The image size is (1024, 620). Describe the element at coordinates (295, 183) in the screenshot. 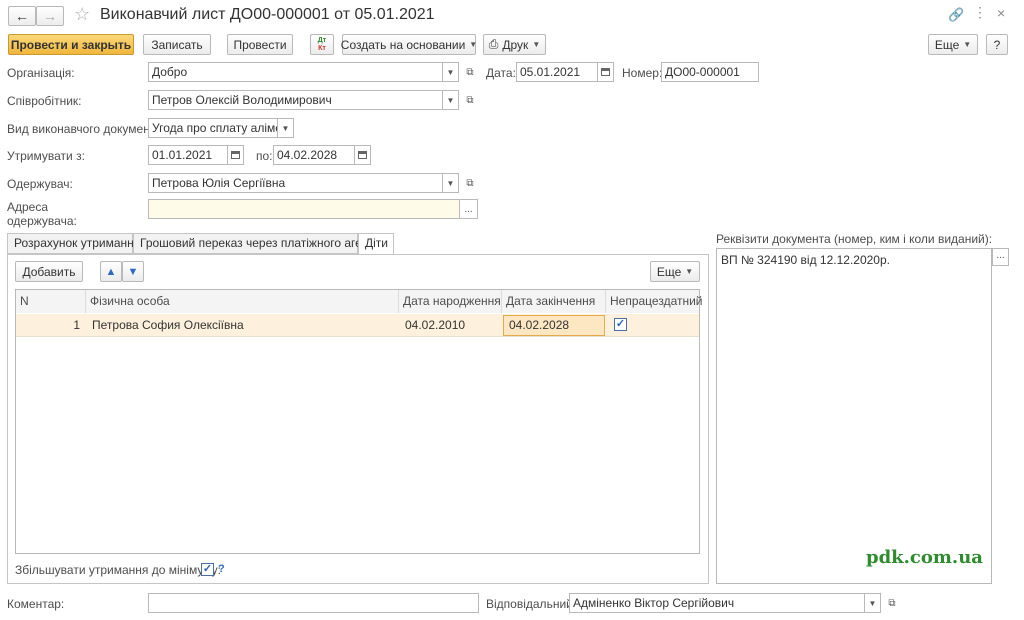

I see `recipient-field: Петрова Юлія Сергіївна` at that location.